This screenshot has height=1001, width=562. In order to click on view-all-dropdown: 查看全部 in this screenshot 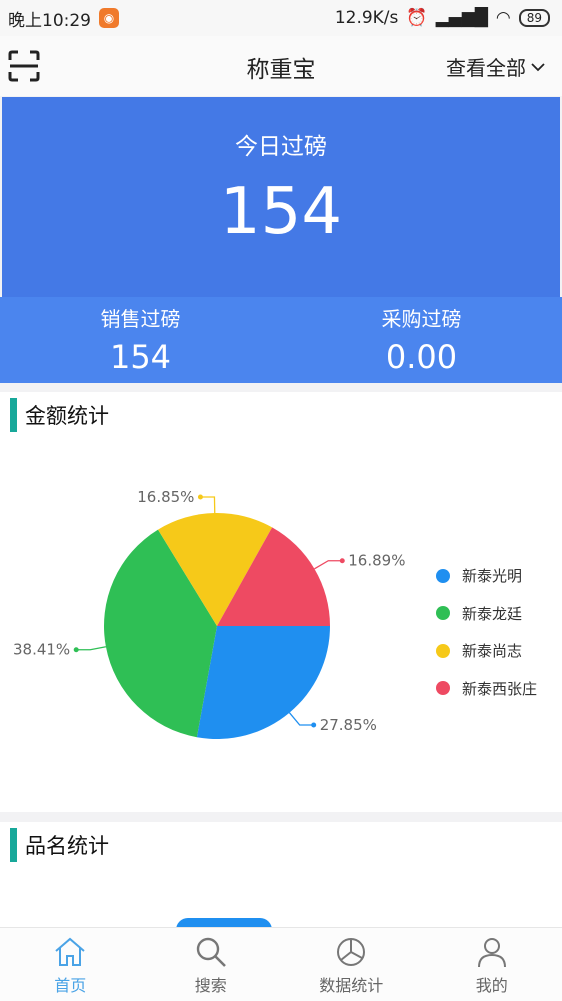, I will do `click(496, 66)`.